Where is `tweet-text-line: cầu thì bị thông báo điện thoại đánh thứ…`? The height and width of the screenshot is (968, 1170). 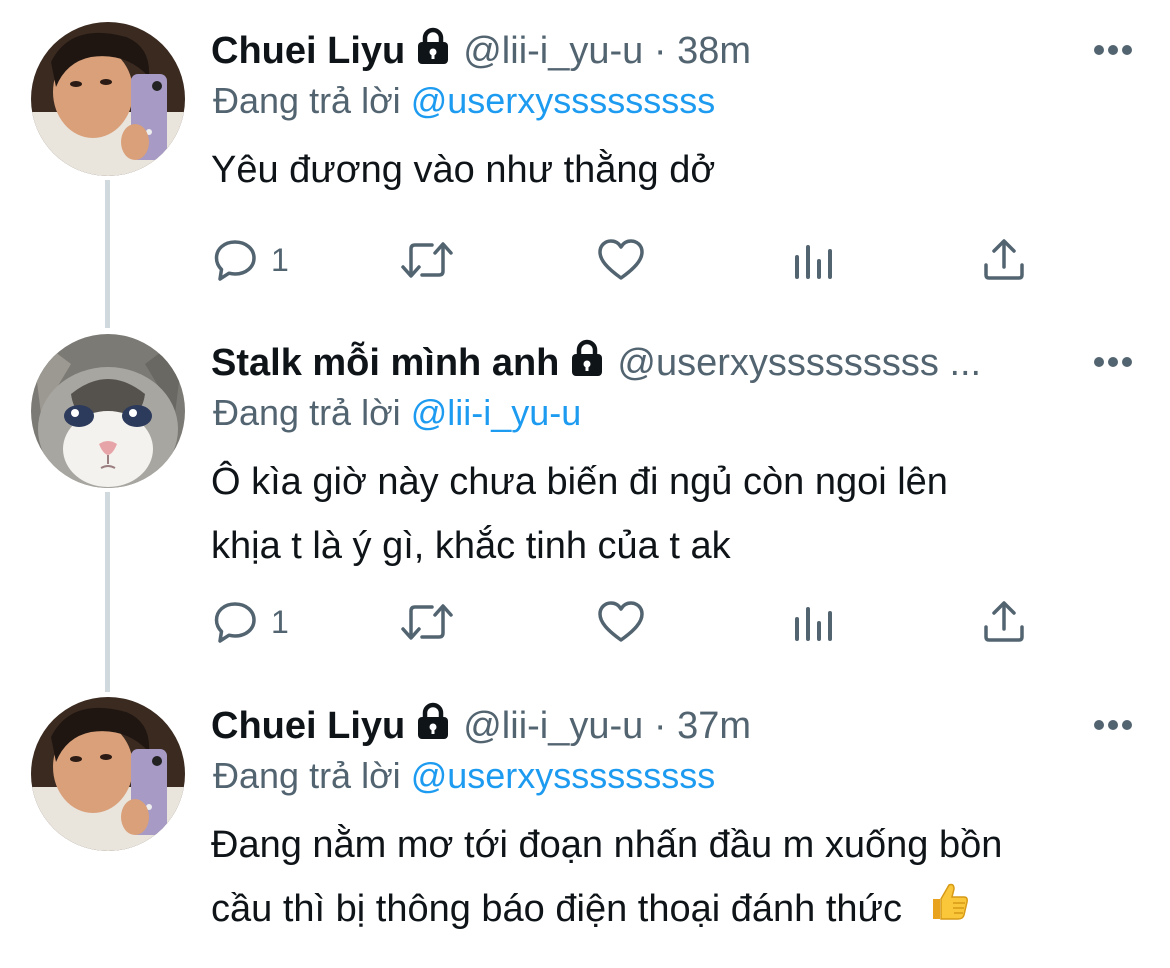 tweet-text-line: cầu thì bị thông báo điện thoại đánh thứ… is located at coordinates (556, 909).